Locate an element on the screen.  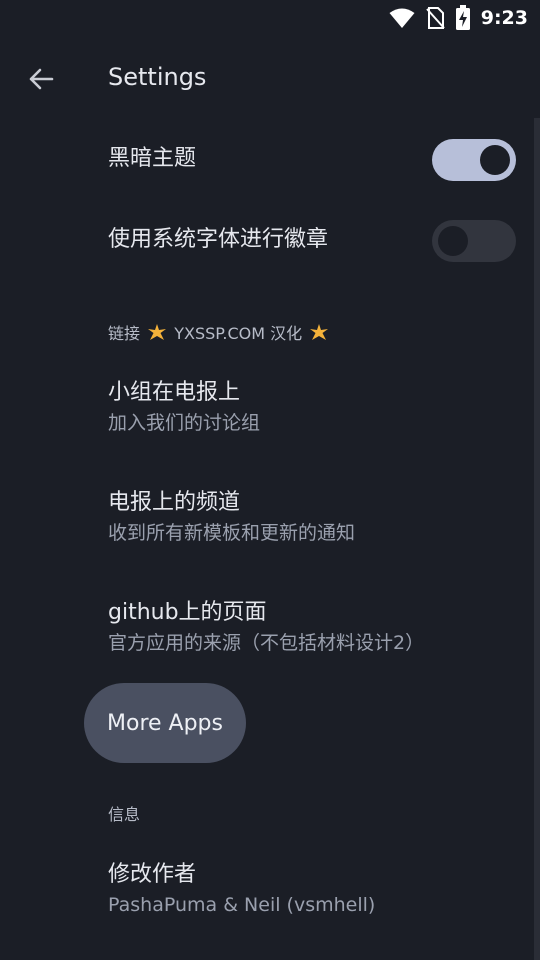
arrow-left-icon is located at coordinates (41, 79).